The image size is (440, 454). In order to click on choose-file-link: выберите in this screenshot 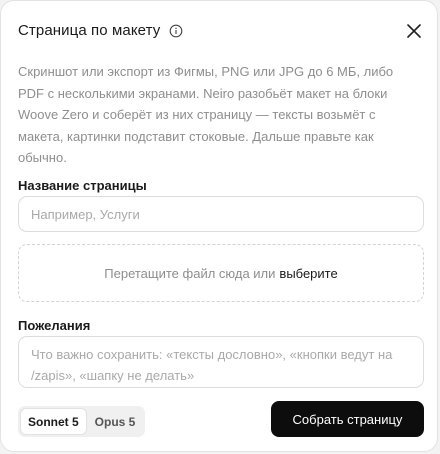, I will do `click(308, 273)`.